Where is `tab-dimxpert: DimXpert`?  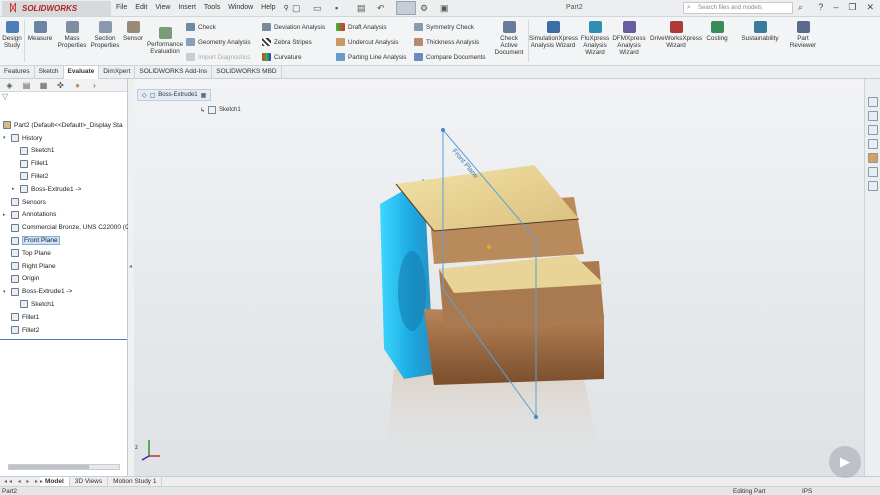 tab-dimxpert: DimXpert is located at coordinates (117, 72).